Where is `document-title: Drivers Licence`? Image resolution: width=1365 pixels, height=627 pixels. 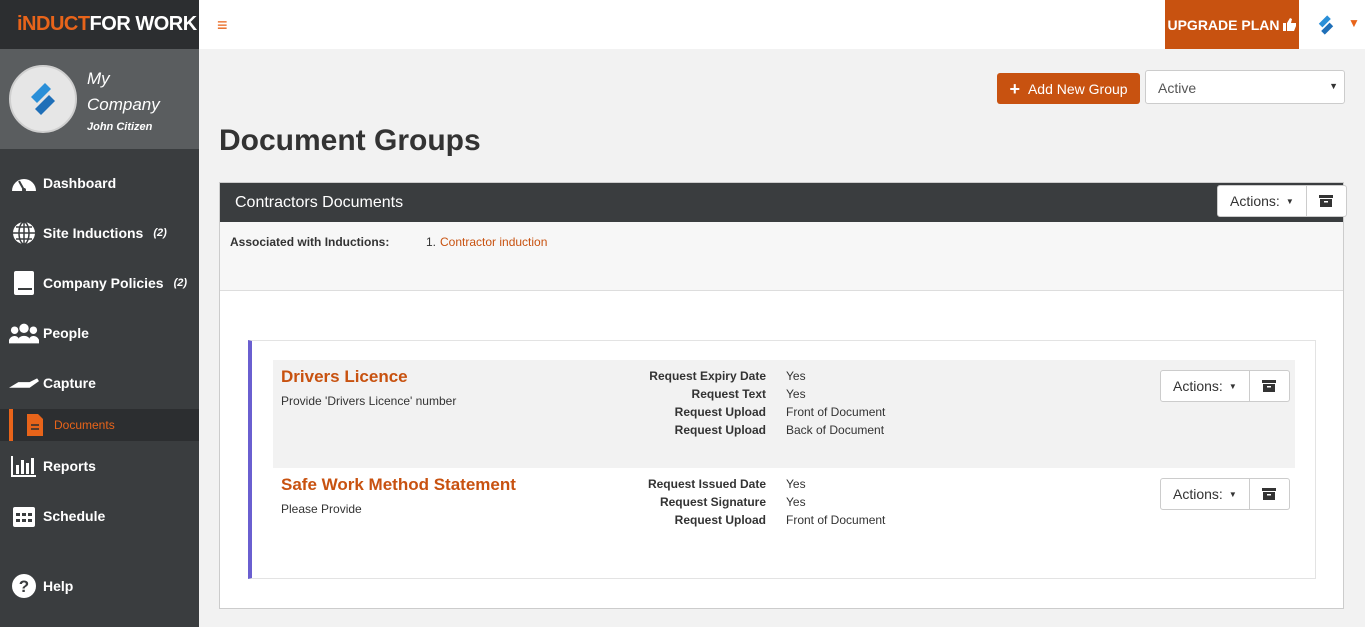 document-title: Drivers Licence is located at coordinates (344, 377).